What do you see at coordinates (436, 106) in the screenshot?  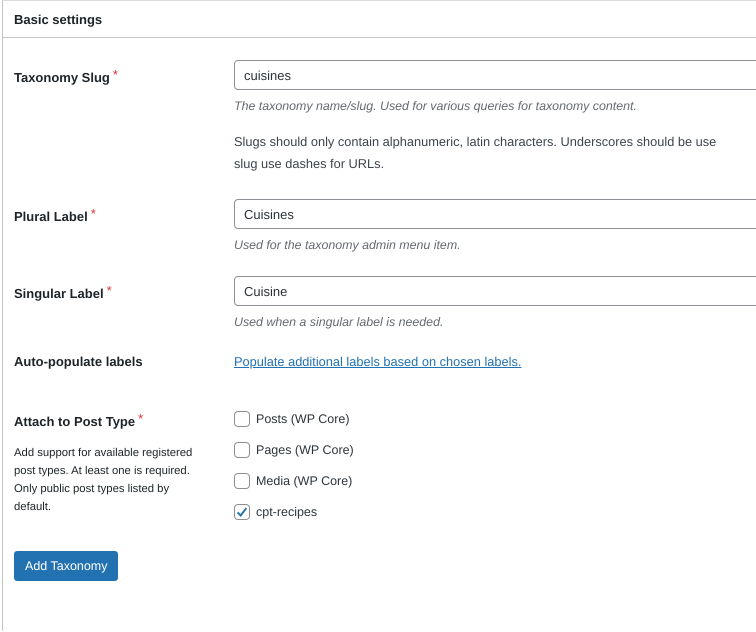 I see `help-text: The taxonomy name/slug. Used for various queries for taxonomy content.` at bounding box center [436, 106].